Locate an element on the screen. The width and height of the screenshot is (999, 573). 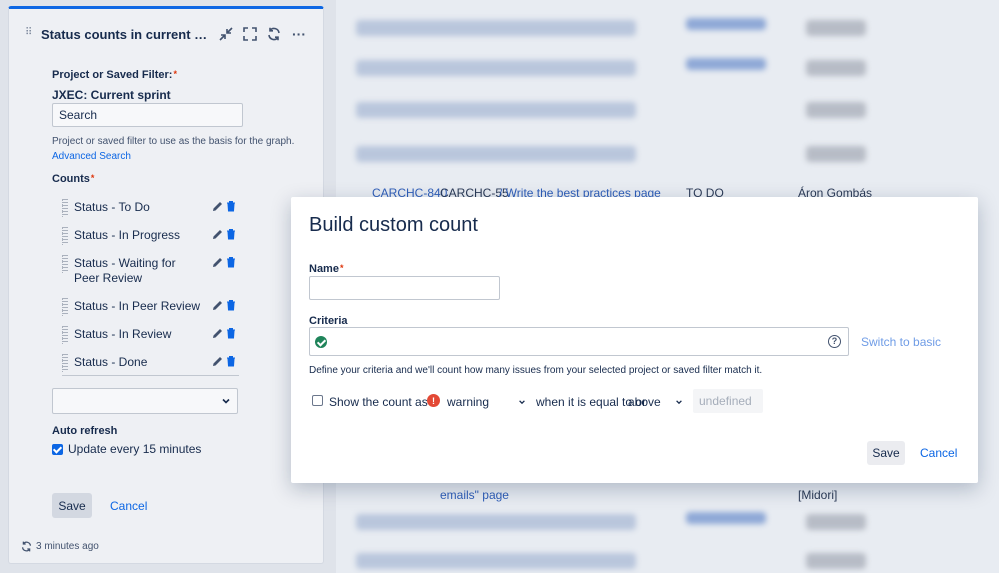
comparator-select: above is located at coordinates (644, 402).